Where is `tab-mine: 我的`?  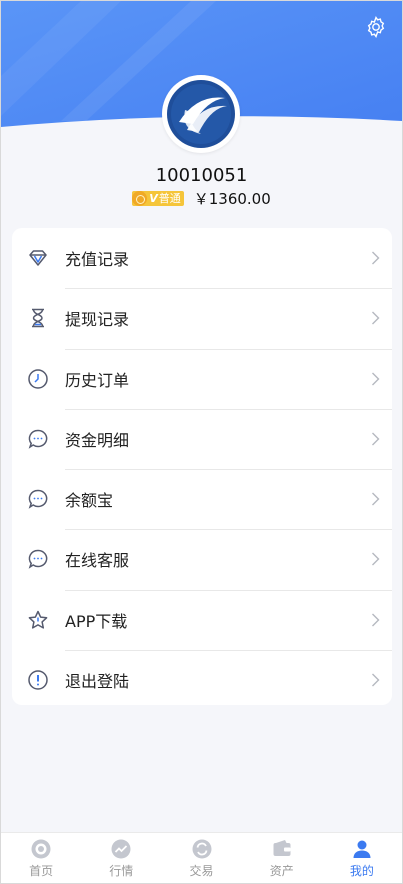
tab-mine: 我的 is located at coordinates (362, 858).